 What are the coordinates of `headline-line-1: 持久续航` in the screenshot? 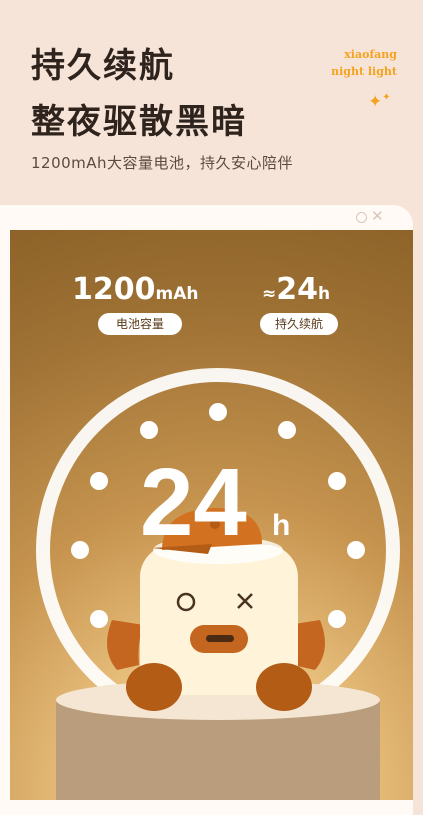 It's located at (103, 66).